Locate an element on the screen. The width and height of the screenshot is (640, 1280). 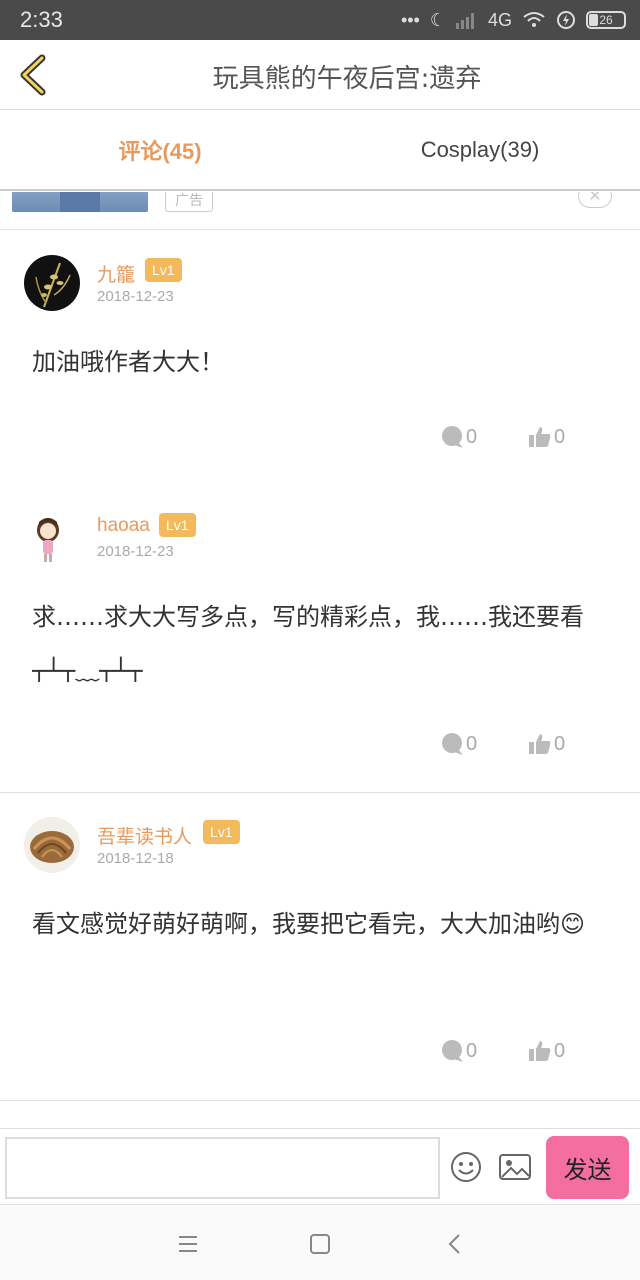
system-nav-bar is located at coordinates (320, 1242).